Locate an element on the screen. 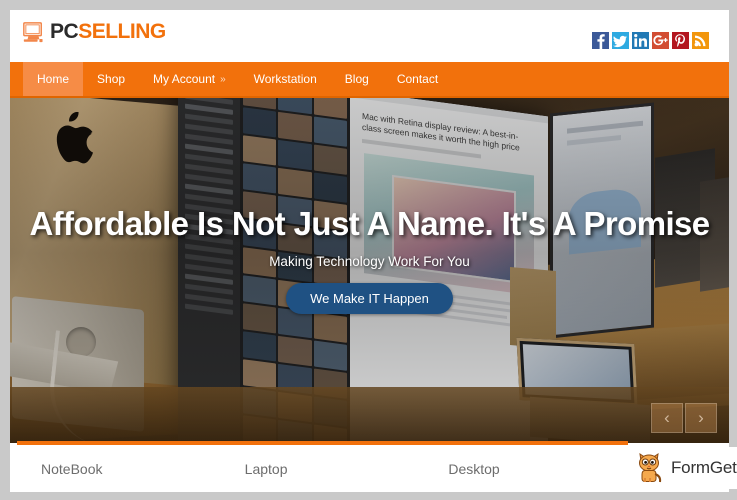  facebook-icon is located at coordinates (600, 40).